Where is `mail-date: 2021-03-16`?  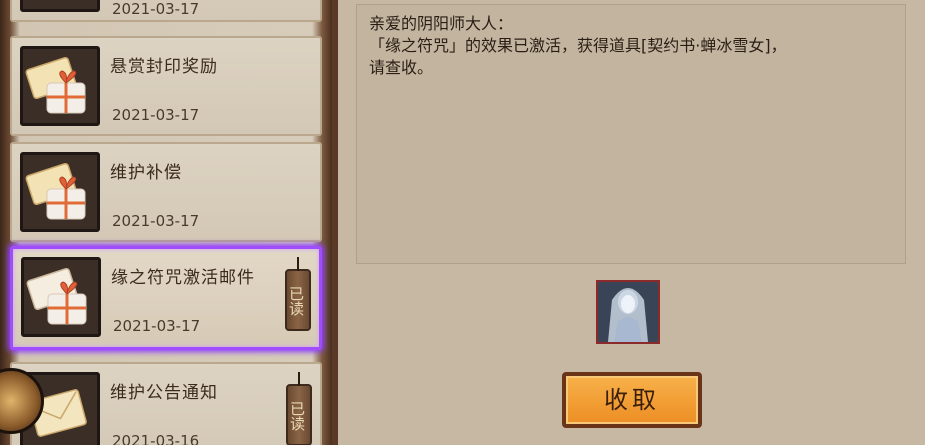 mail-date: 2021-03-16 is located at coordinates (156, 438).